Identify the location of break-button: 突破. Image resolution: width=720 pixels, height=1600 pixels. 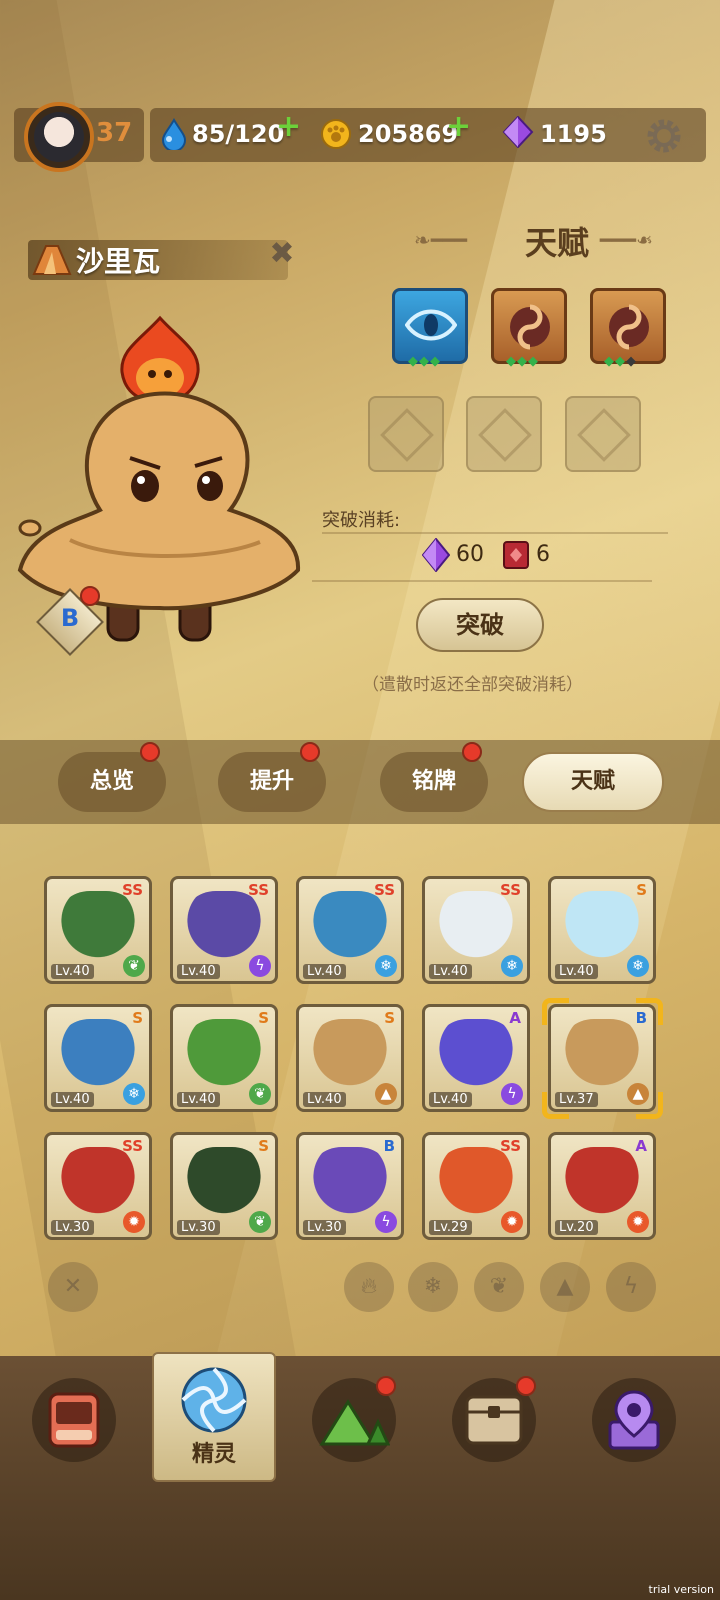
(480, 625).